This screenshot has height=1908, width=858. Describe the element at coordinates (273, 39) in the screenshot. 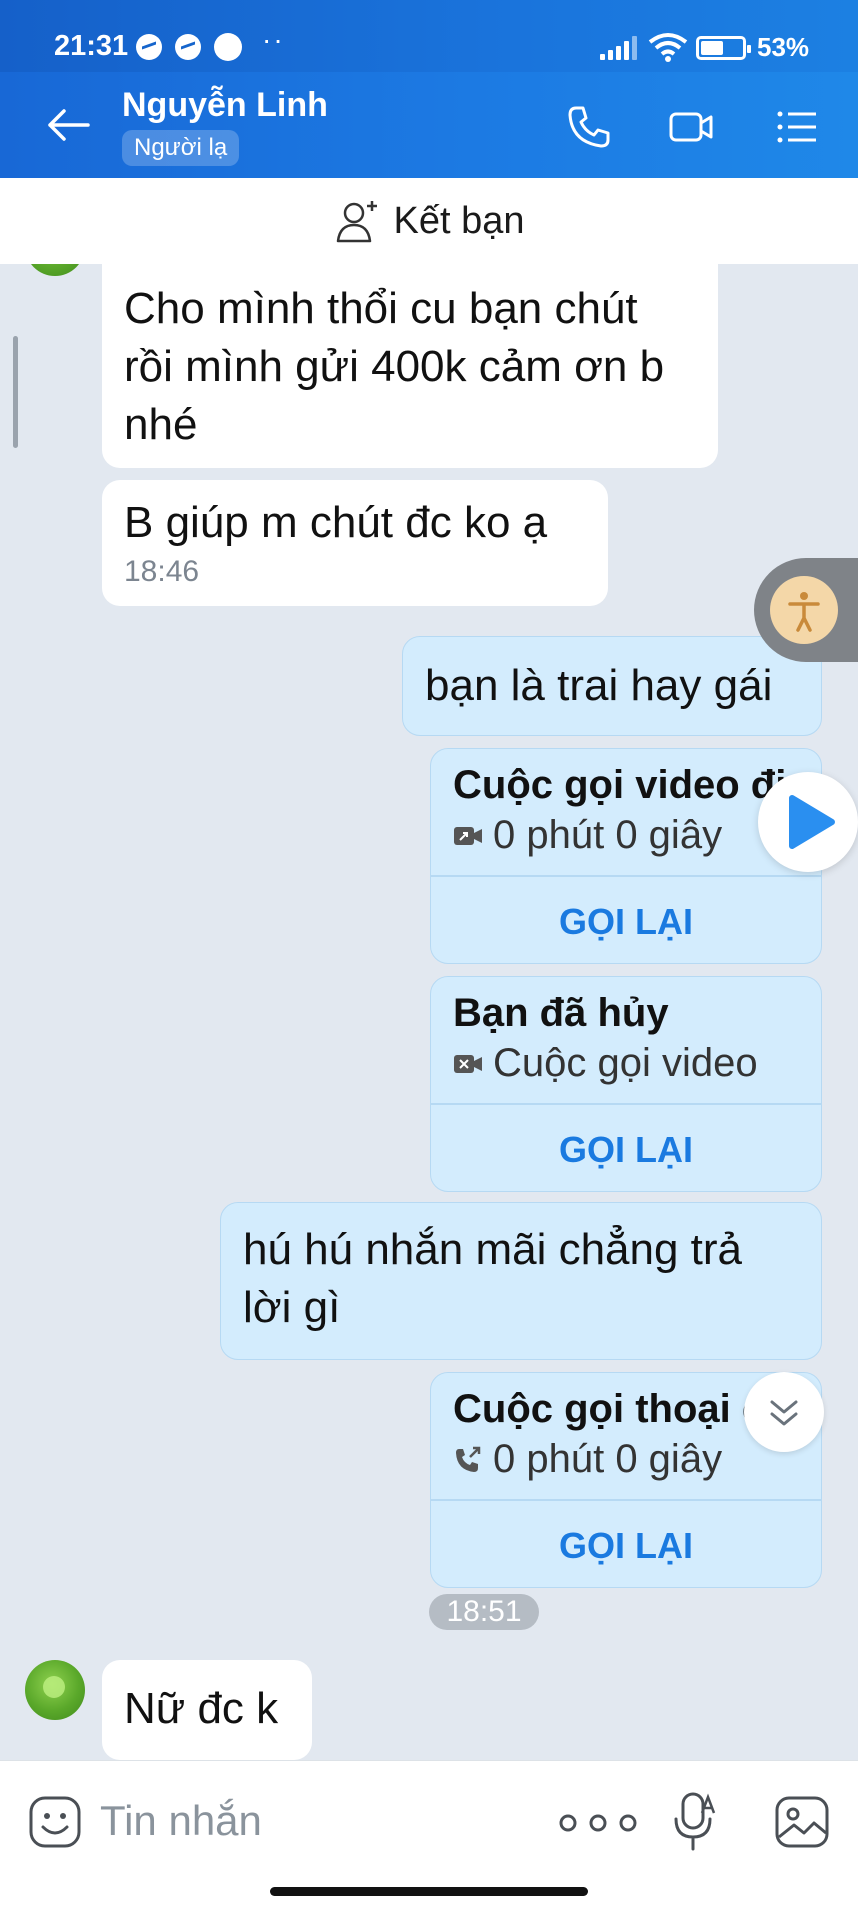

I see `more-notifications-icon: ··` at that location.